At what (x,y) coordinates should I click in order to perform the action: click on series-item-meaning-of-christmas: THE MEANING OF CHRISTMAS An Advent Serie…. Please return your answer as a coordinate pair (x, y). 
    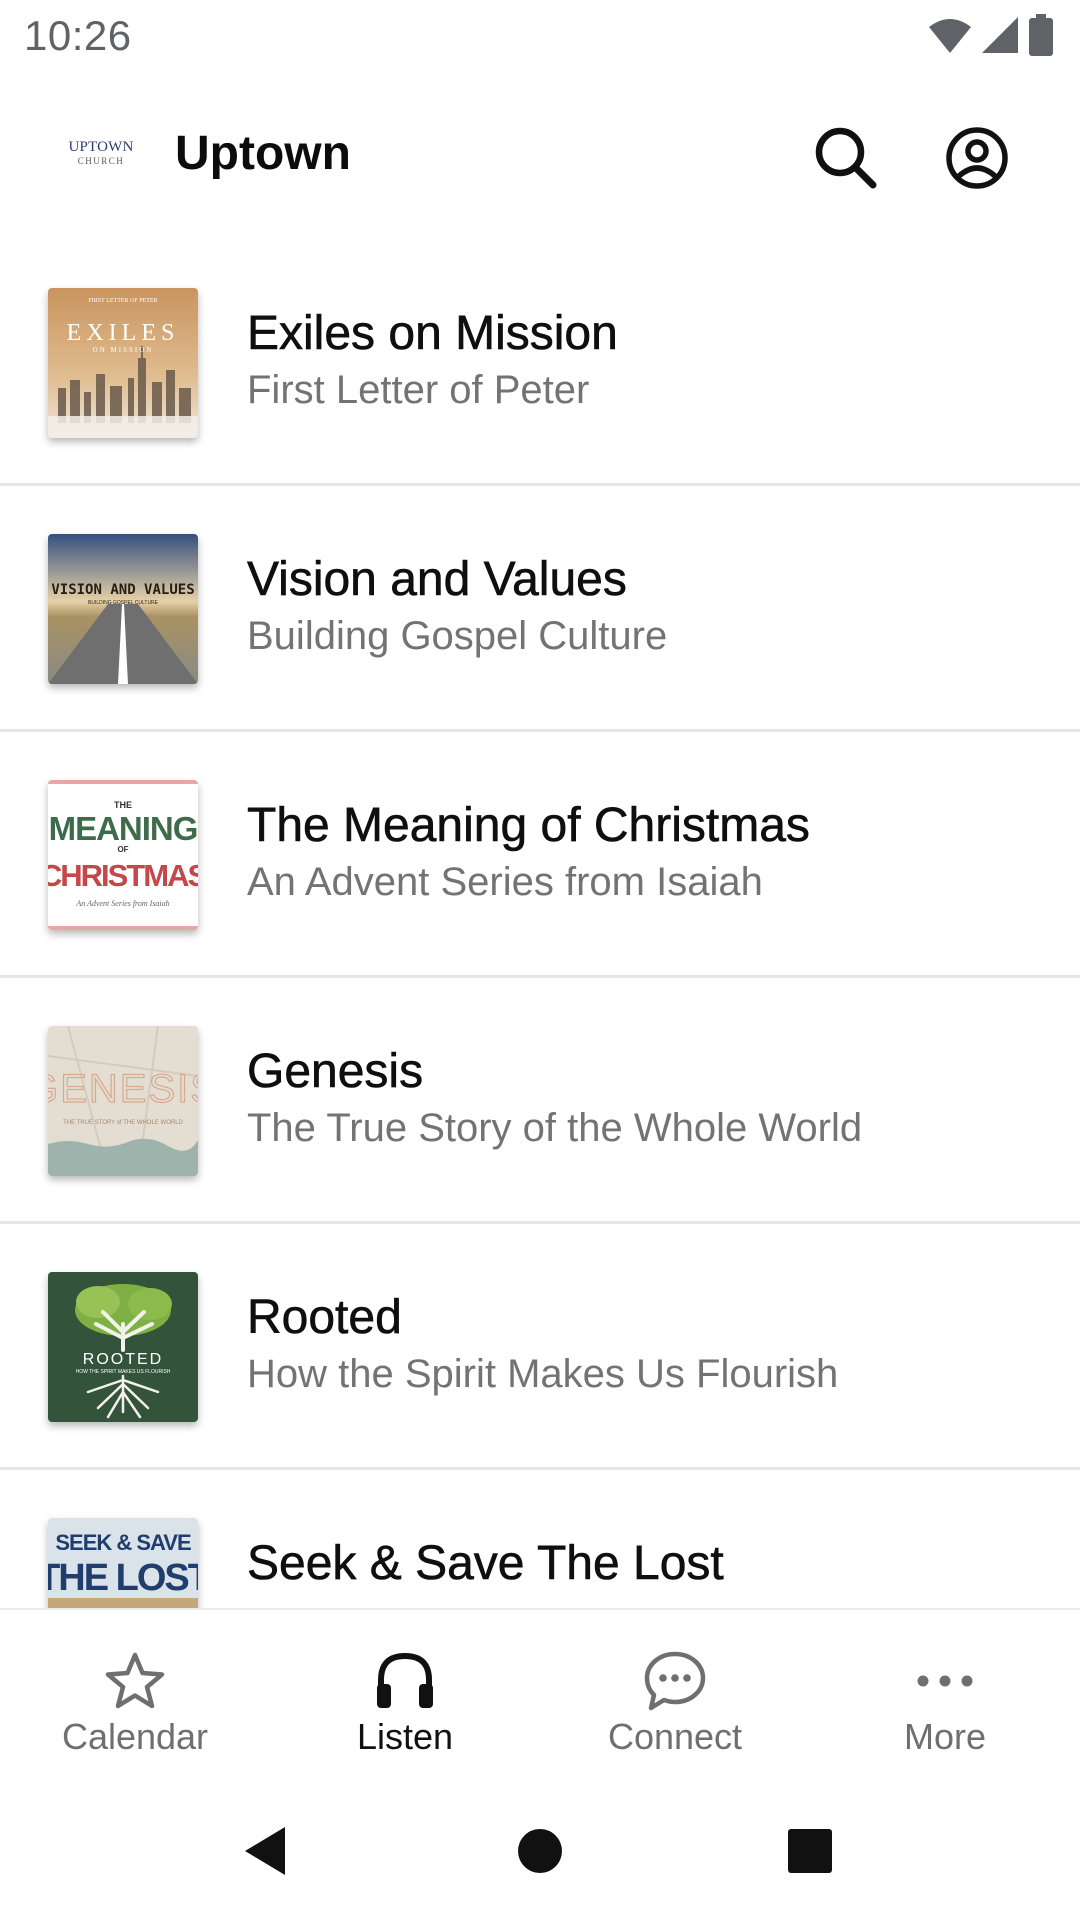
    Looking at the image, I should click on (540, 855).